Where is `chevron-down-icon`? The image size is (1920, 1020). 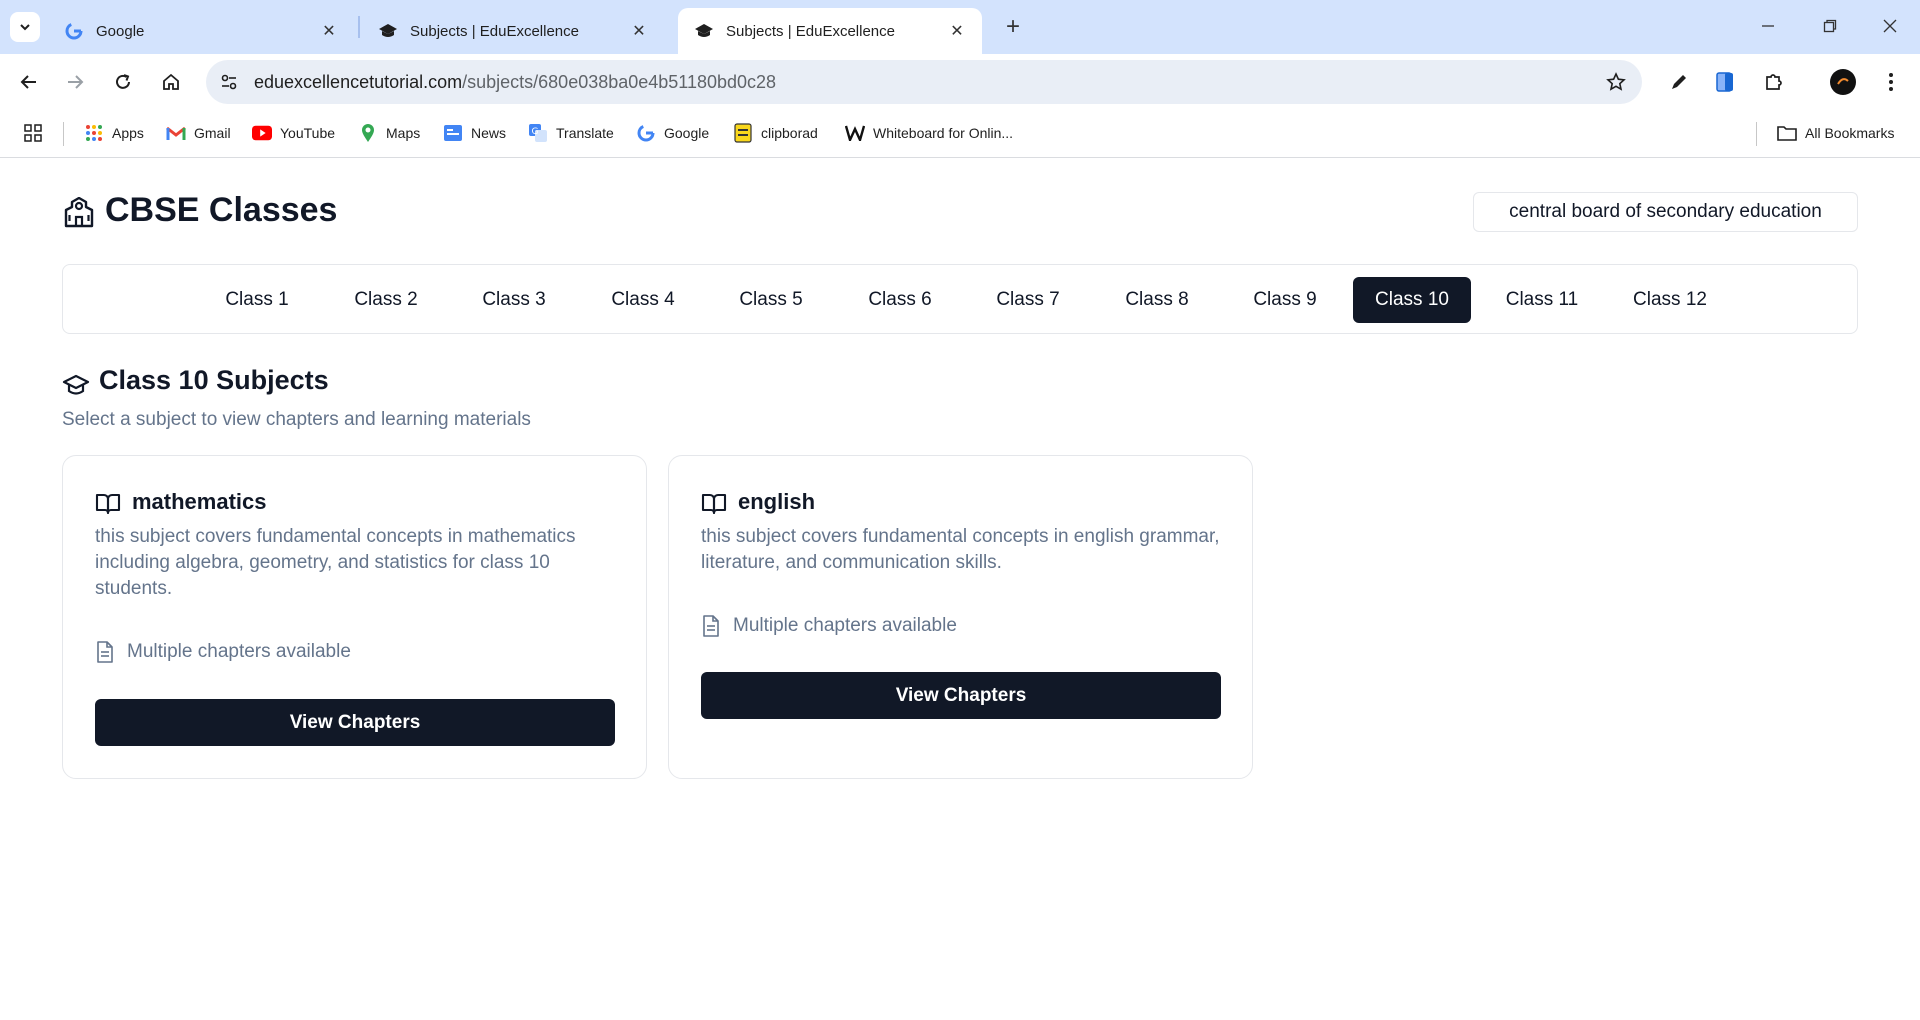 chevron-down-icon is located at coordinates (25, 27).